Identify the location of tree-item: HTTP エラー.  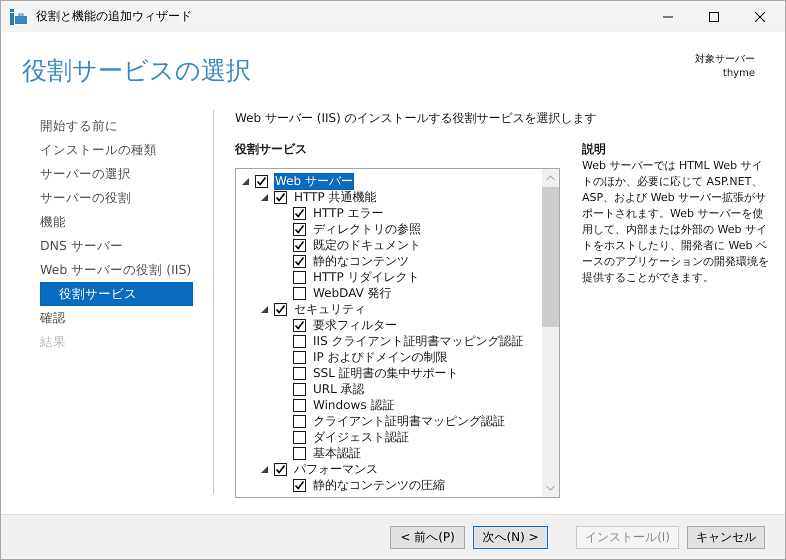
(348, 213).